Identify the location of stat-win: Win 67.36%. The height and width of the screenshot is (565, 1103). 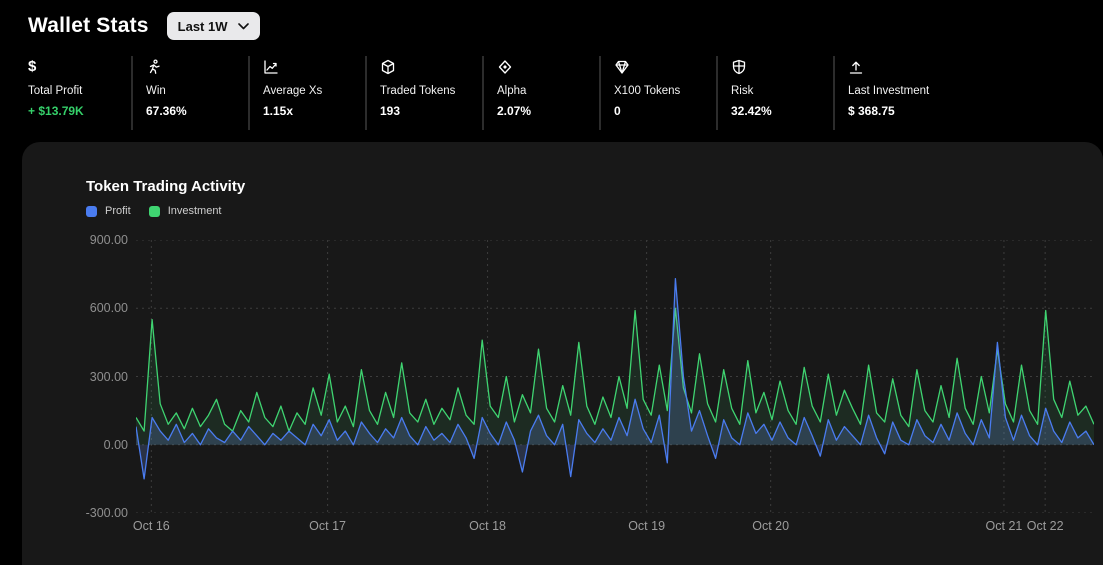
(190, 93).